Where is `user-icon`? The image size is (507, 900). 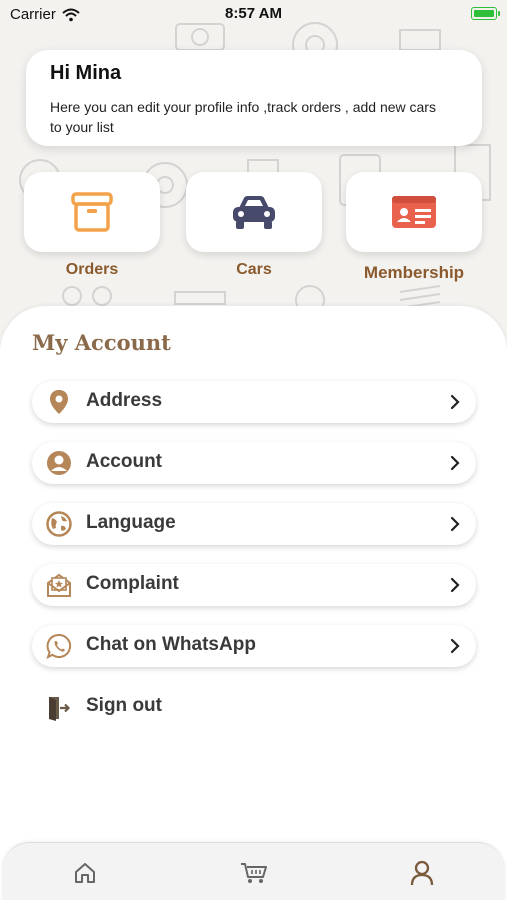 user-icon is located at coordinates (422, 873).